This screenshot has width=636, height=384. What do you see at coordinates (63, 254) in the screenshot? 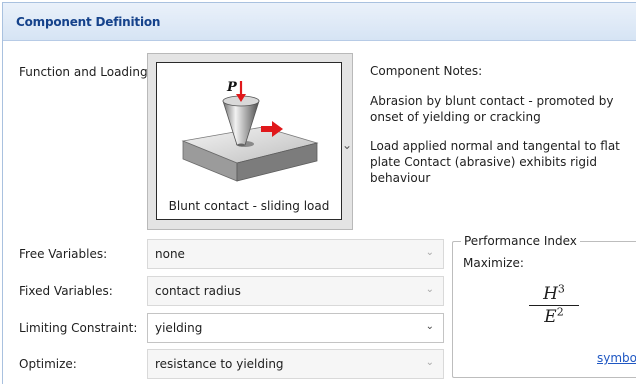
I see `free-variables-label: Free Variables:` at bounding box center [63, 254].